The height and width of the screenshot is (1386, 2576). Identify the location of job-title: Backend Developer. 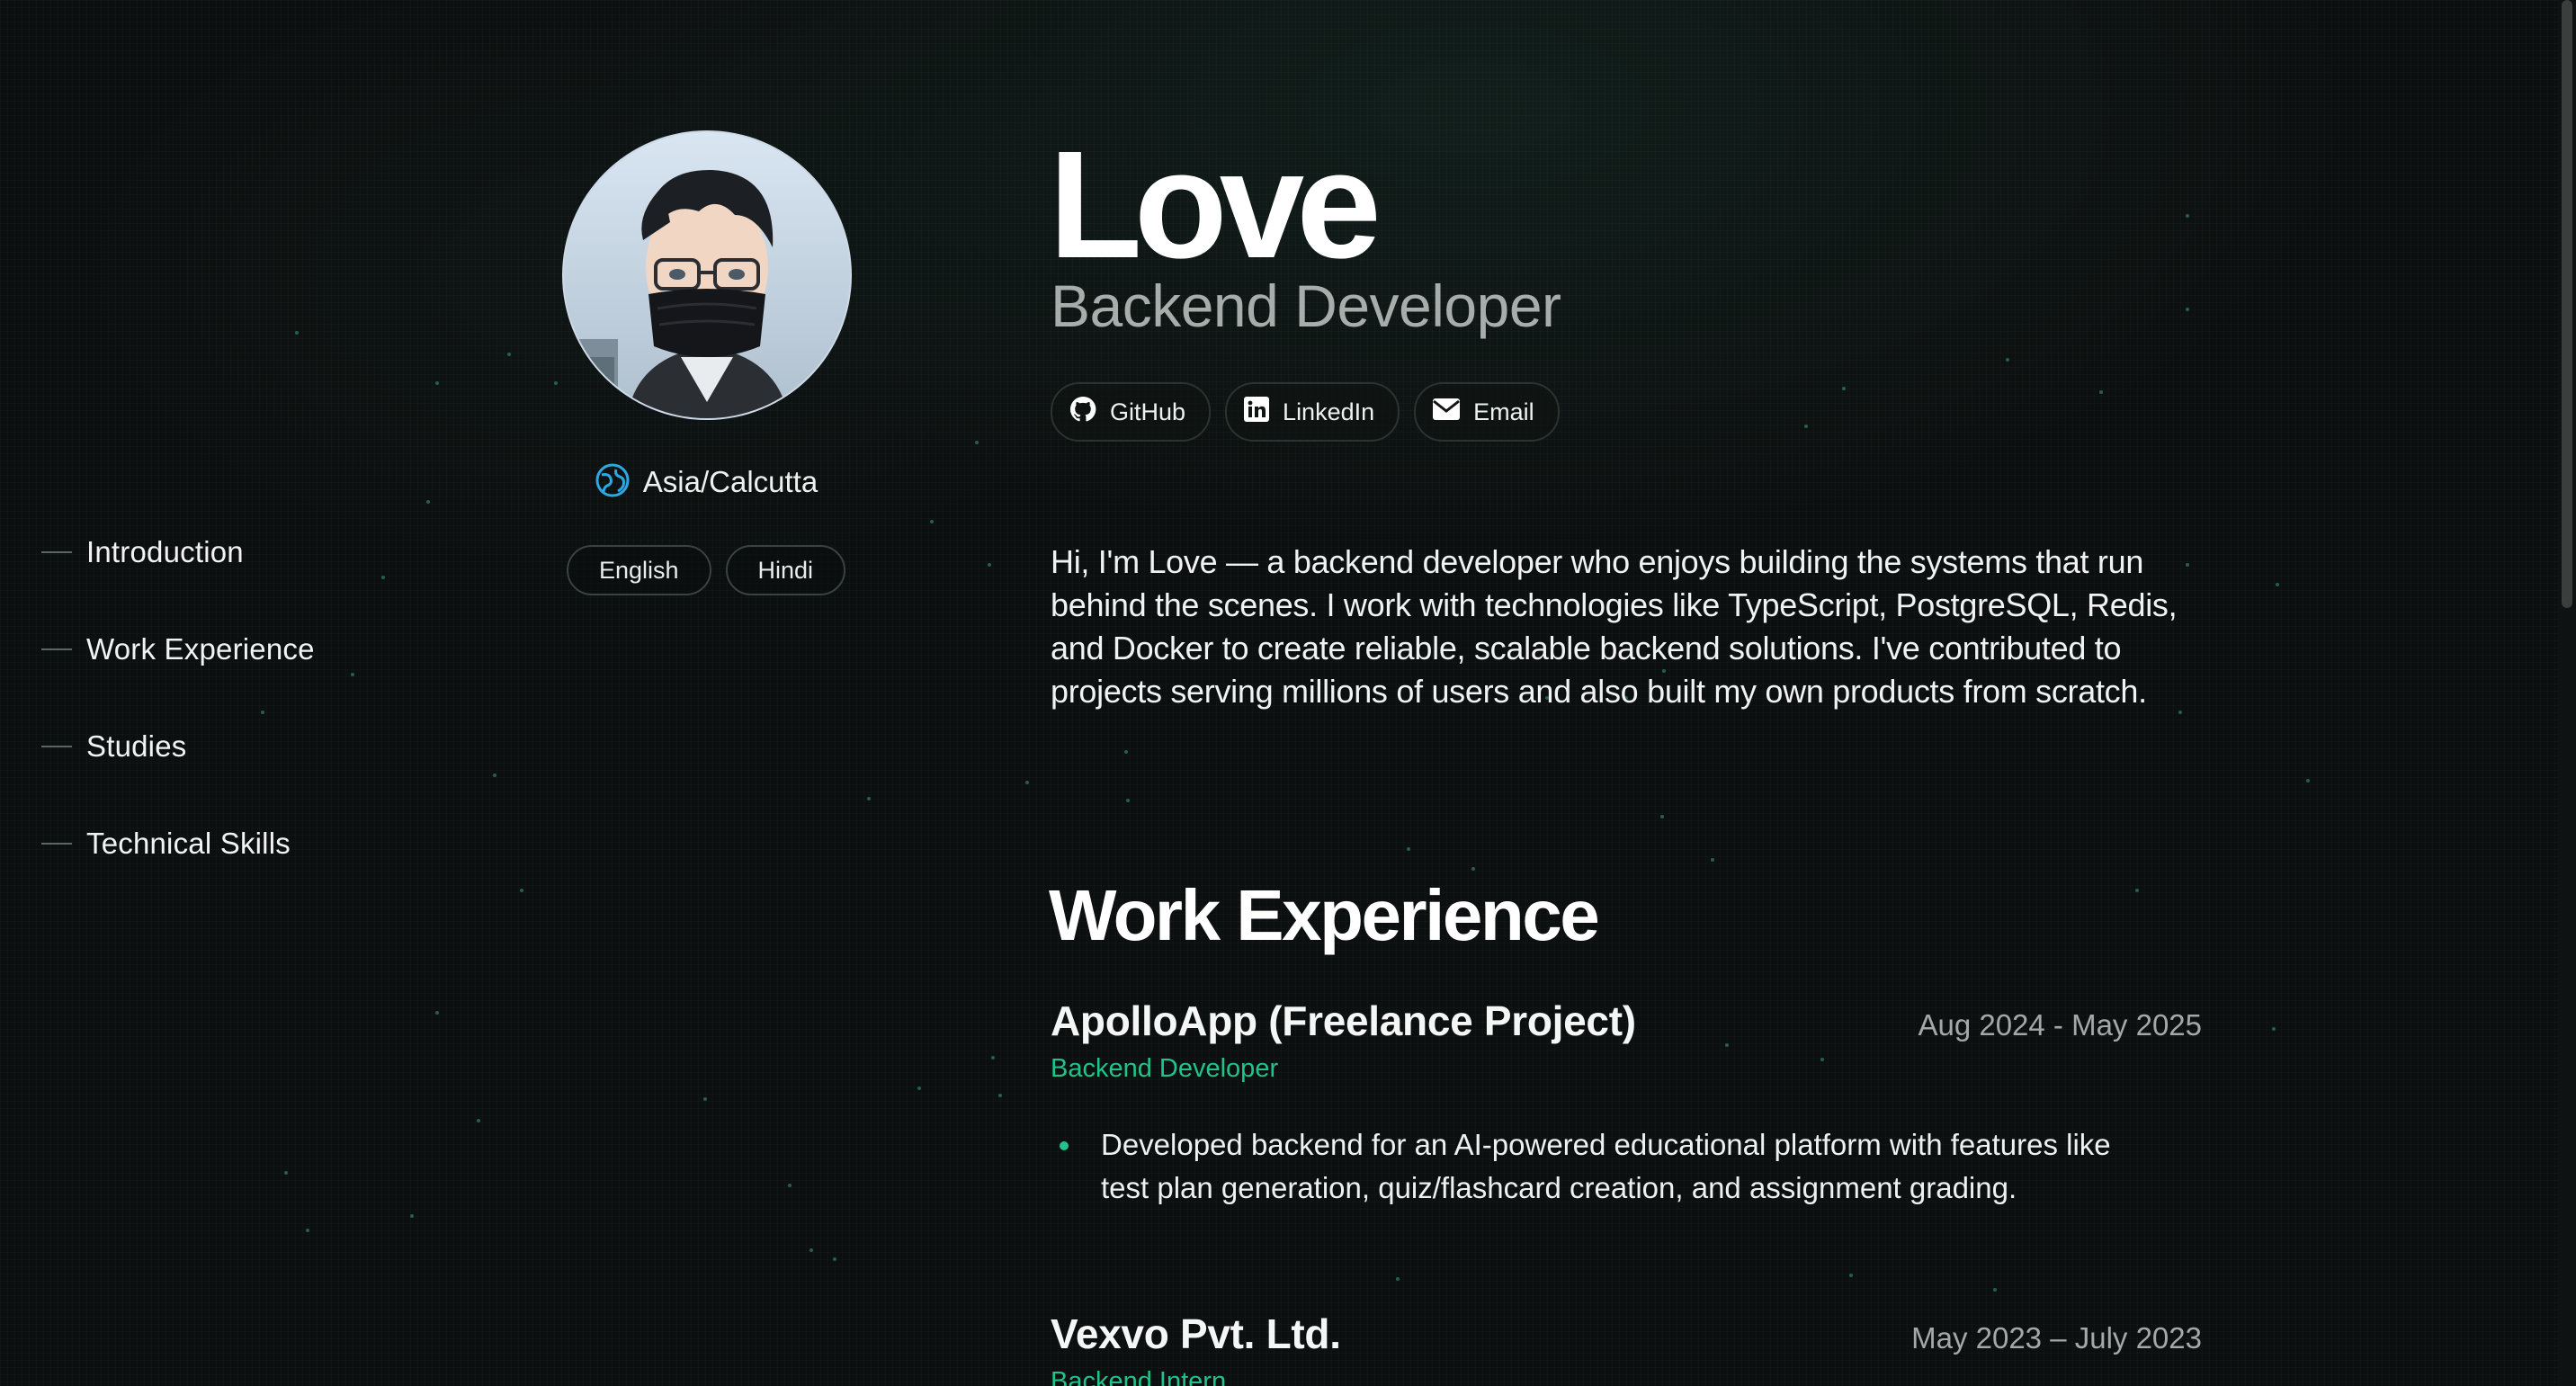
(1306, 306).